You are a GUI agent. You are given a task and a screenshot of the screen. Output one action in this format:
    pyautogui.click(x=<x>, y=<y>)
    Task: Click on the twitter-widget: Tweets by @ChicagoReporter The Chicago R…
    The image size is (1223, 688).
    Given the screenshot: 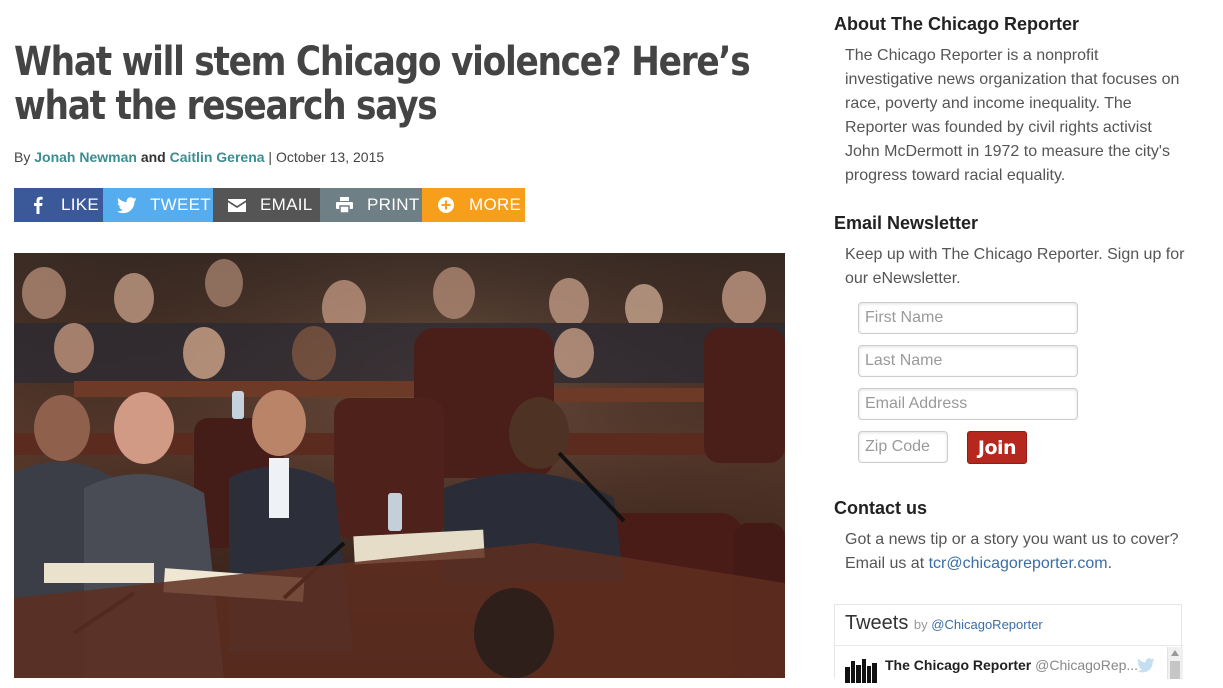 What is the action you would take?
    pyautogui.click(x=1008, y=643)
    